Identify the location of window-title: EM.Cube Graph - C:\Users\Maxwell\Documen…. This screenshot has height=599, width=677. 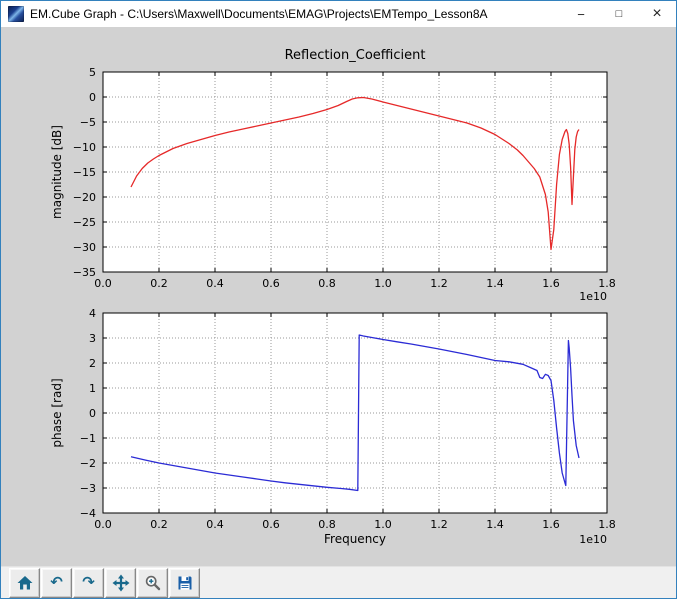
(259, 14).